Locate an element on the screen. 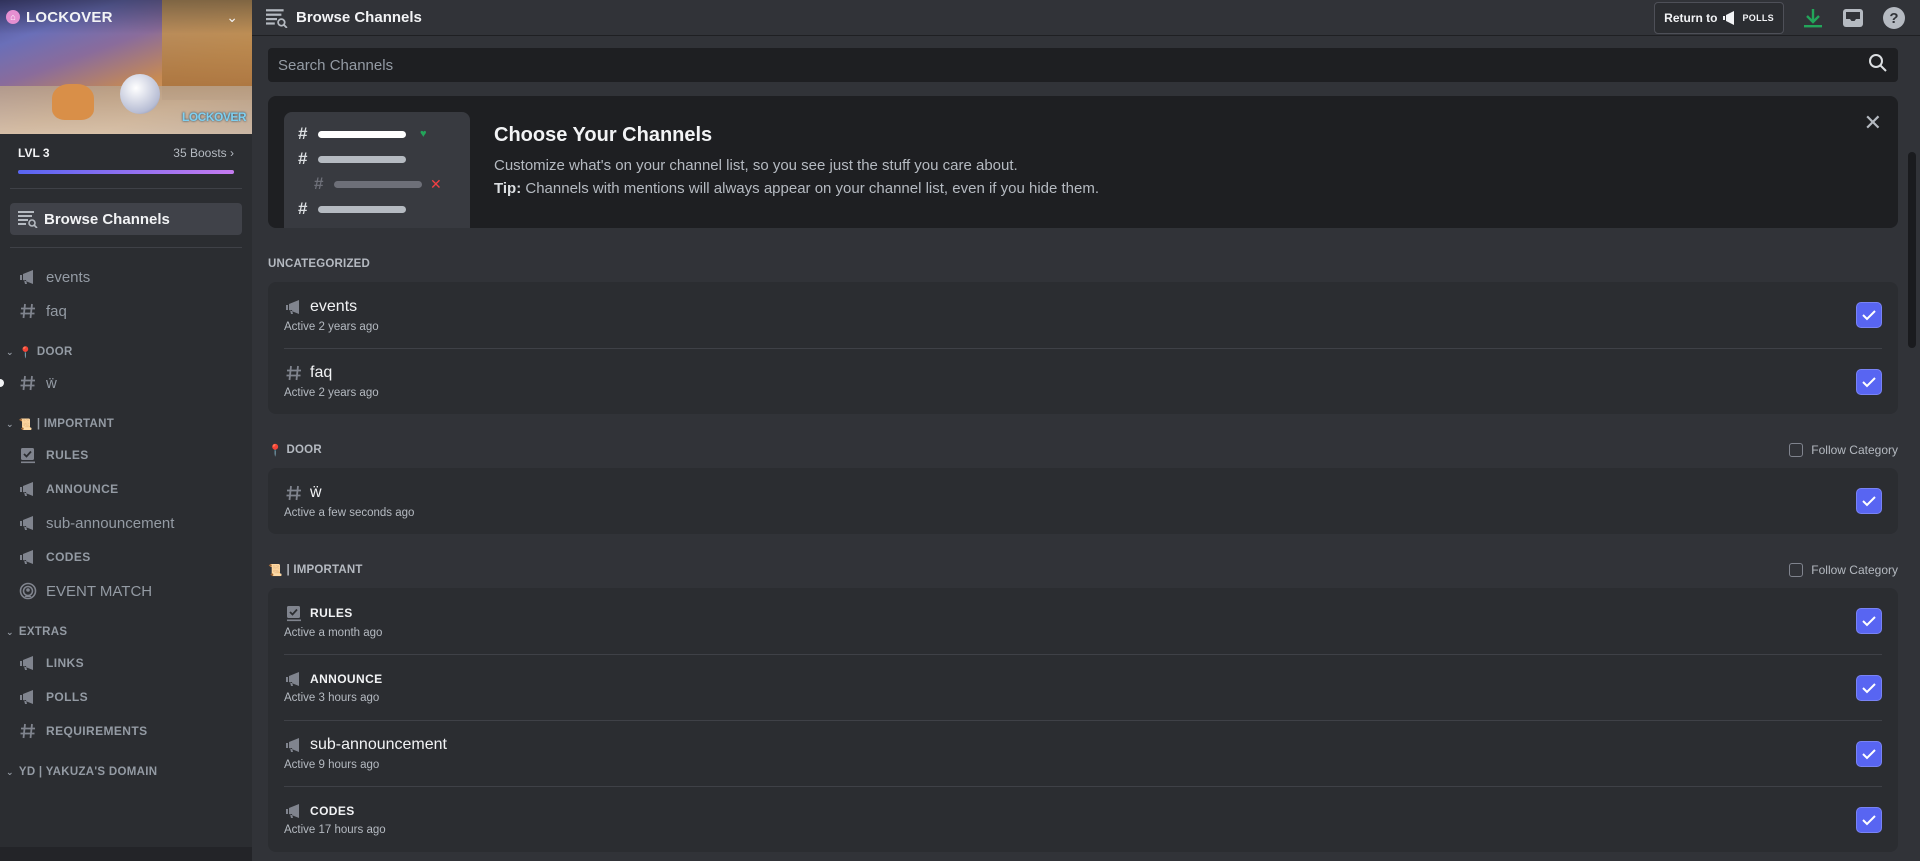  search-bar is located at coordinates (1083, 65).